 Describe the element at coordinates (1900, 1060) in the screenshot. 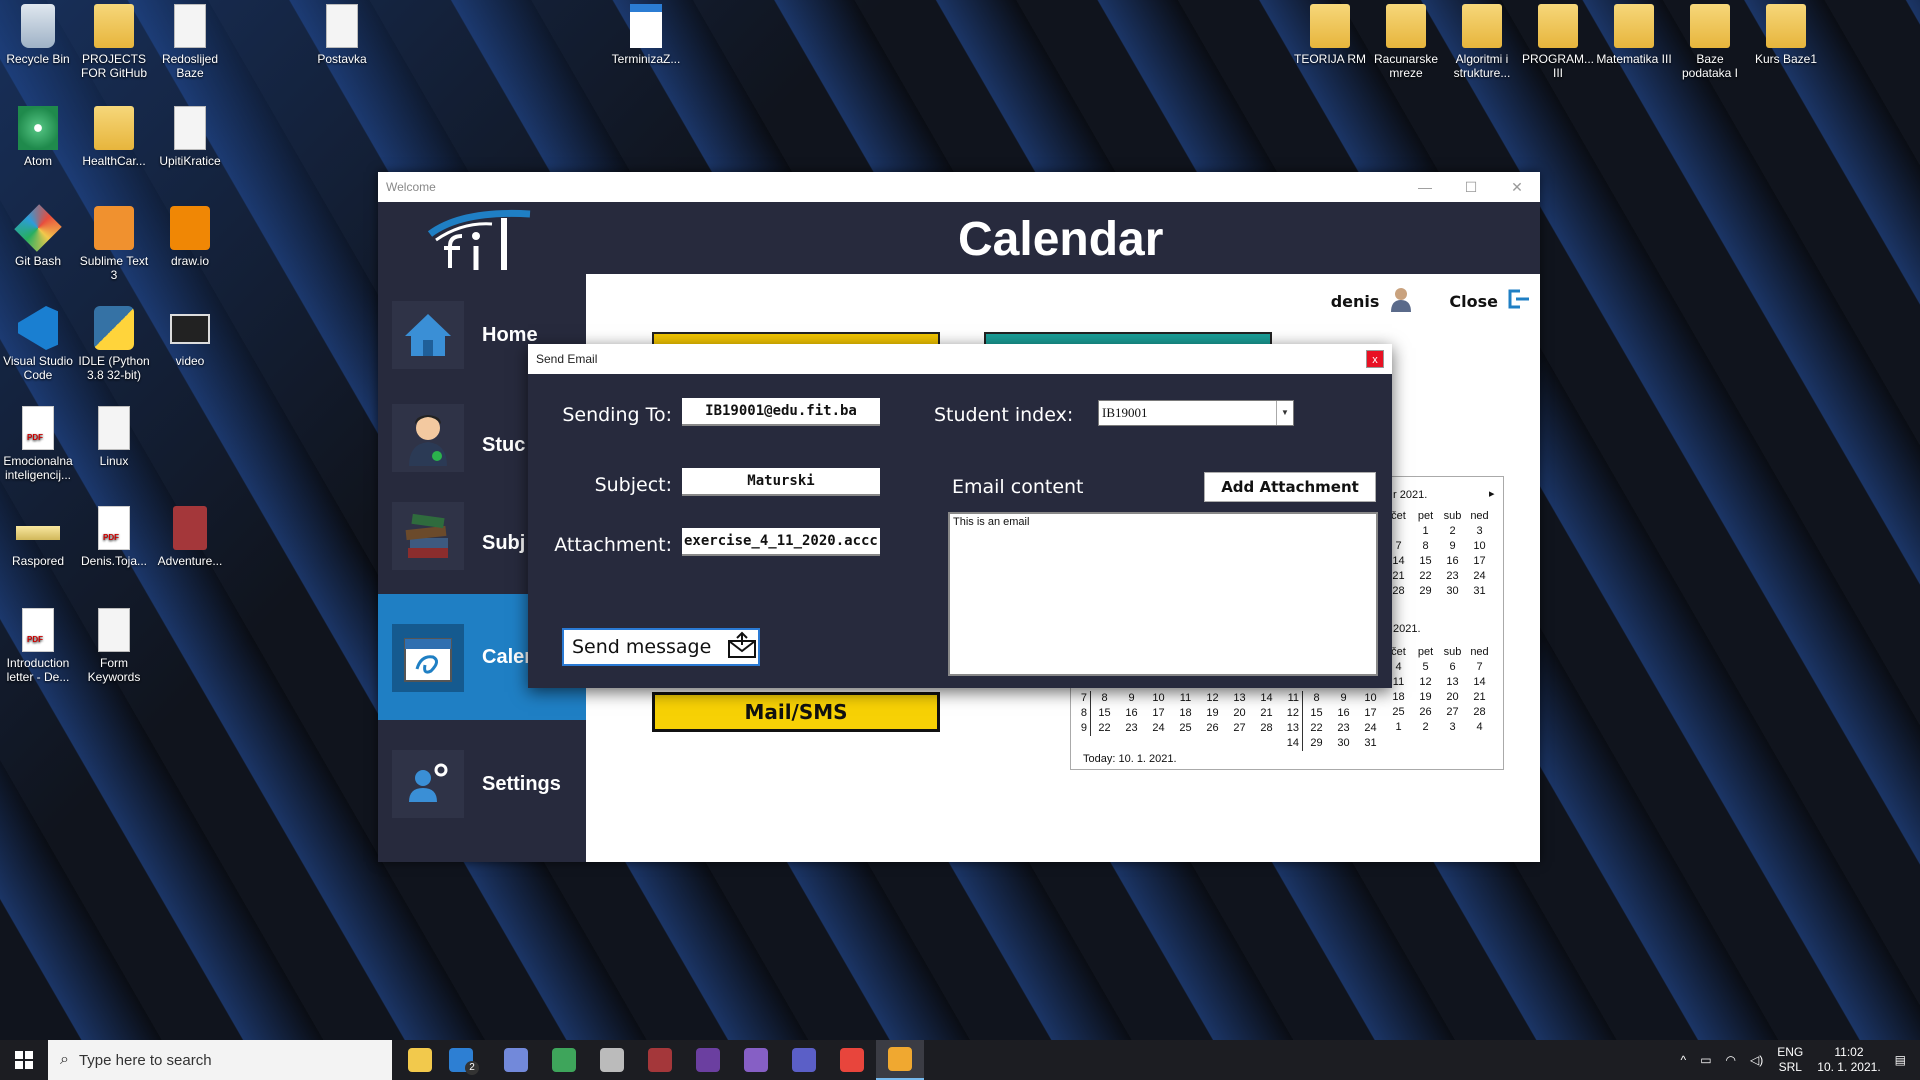

I see `notifications-icon: ▤` at that location.